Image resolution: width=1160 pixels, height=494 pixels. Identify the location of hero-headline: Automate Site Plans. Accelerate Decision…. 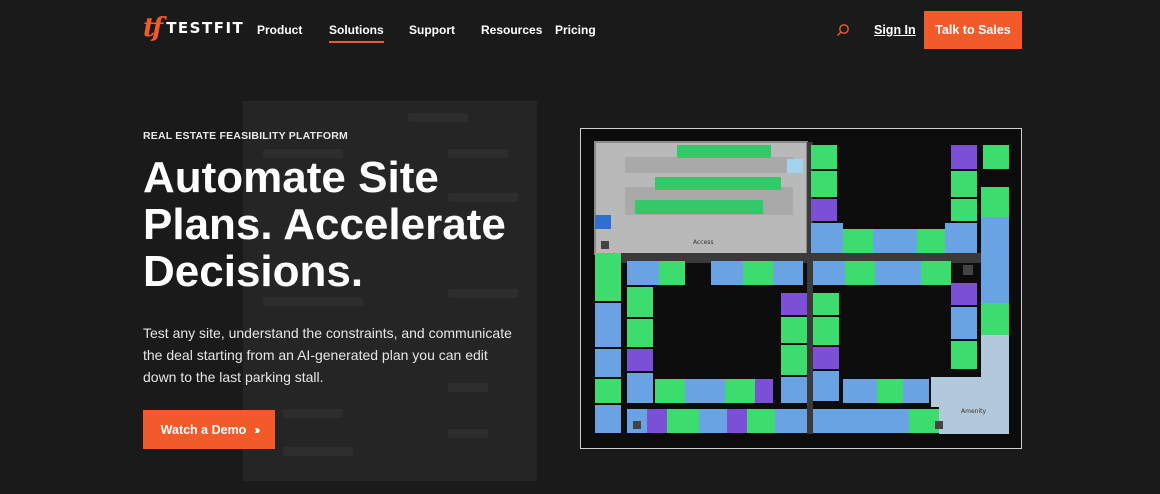
(324, 224).